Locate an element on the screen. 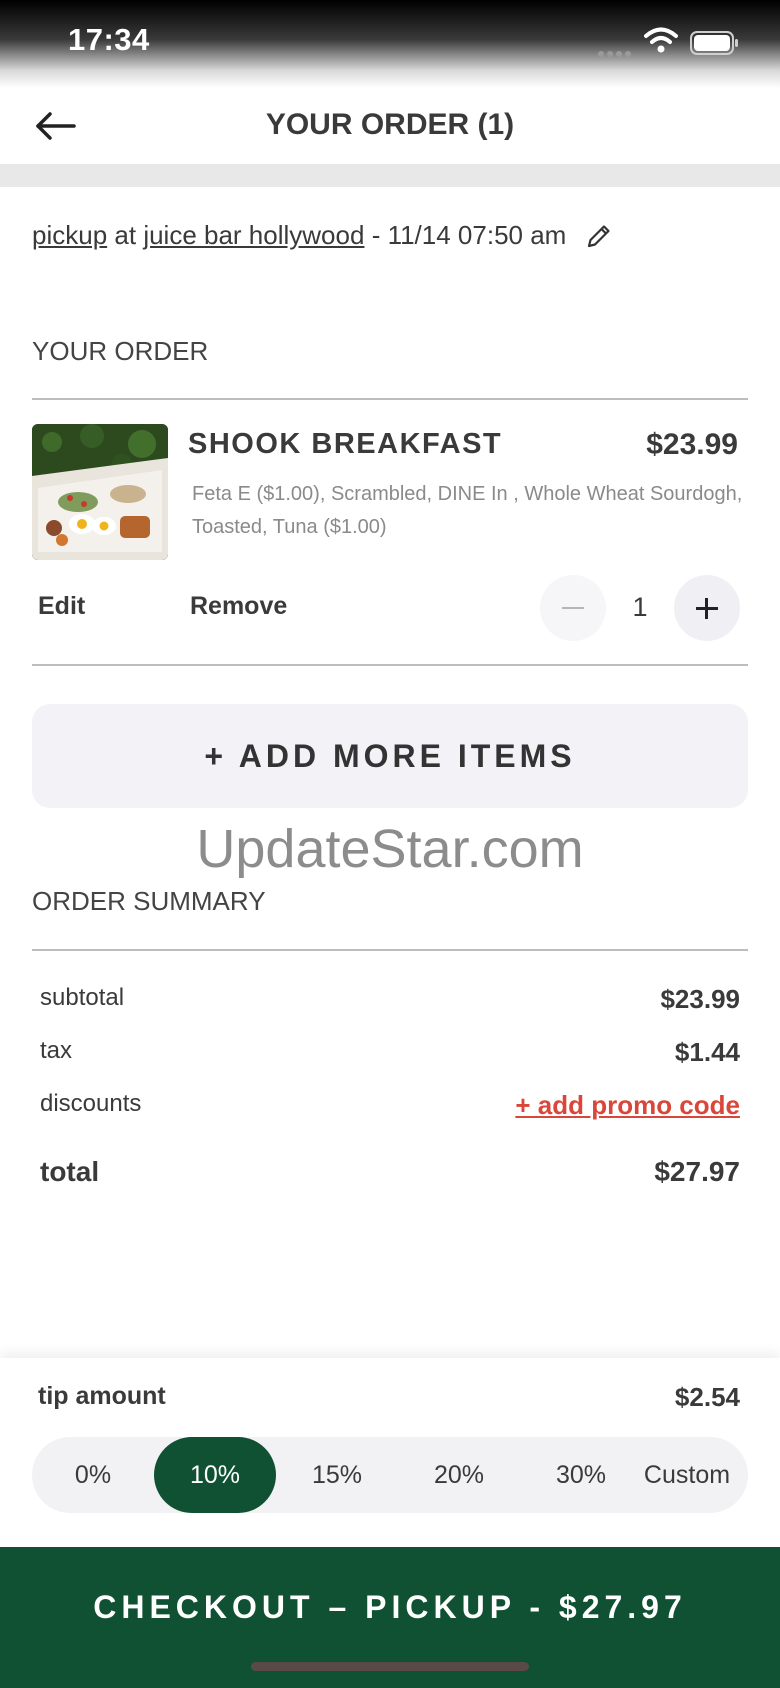  tip-option-20: 20% is located at coordinates (459, 1475).